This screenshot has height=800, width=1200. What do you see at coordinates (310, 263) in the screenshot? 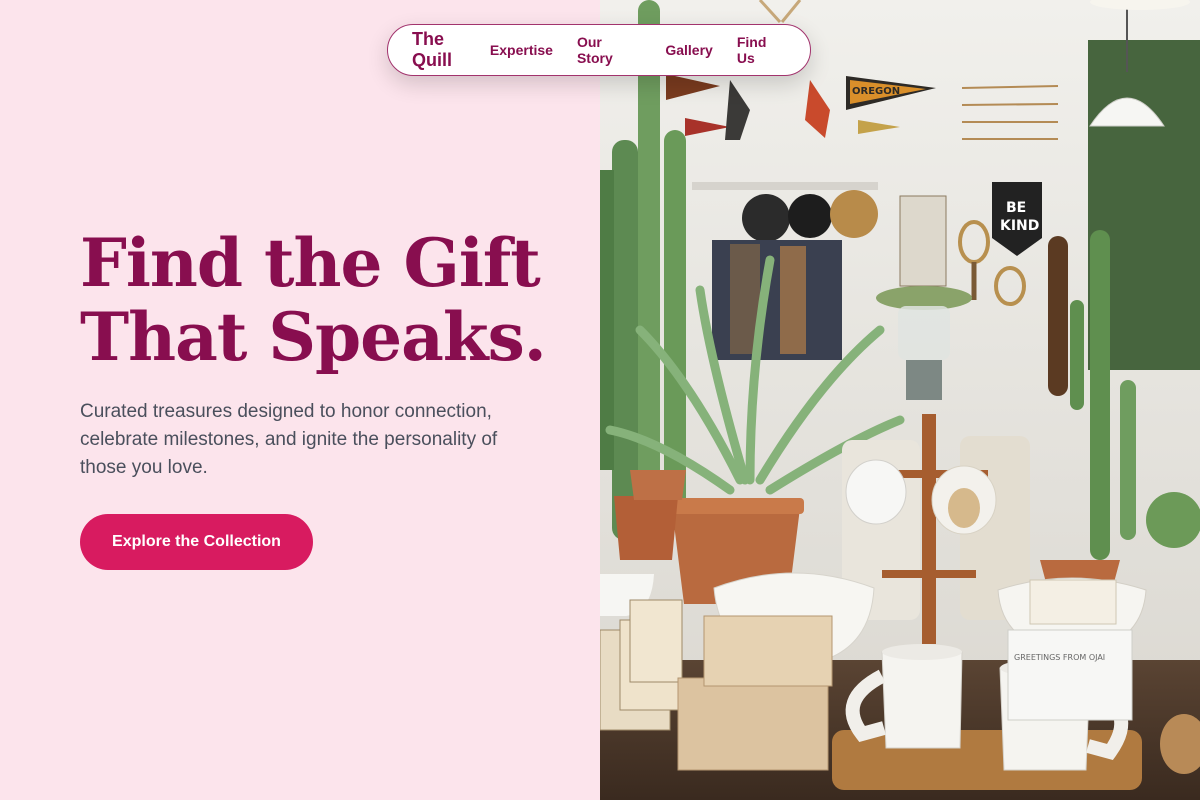
I see `hero-title-line-1: Find the Gift` at bounding box center [310, 263].